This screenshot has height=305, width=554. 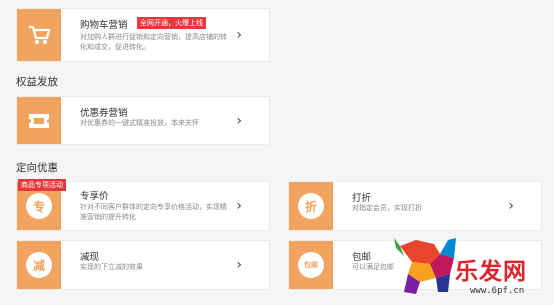 What do you see at coordinates (153, 212) in the screenshot?
I see `card-description: 针对不同客户群体的定向专享价格活动，实现精准营销的提升转化` at bounding box center [153, 212].